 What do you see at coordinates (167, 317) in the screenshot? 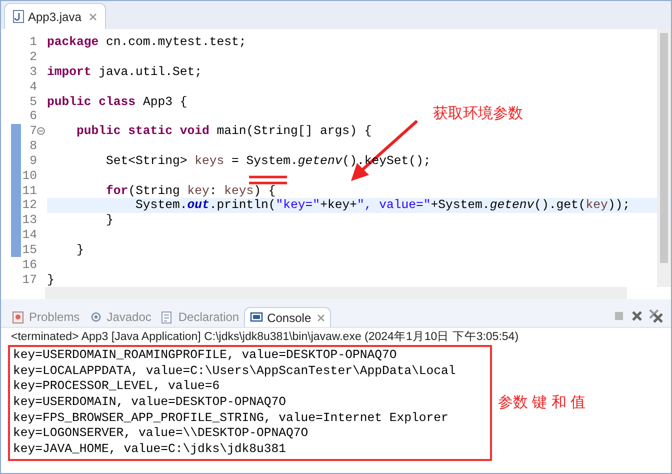
I see `document-icon` at bounding box center [167, 317].